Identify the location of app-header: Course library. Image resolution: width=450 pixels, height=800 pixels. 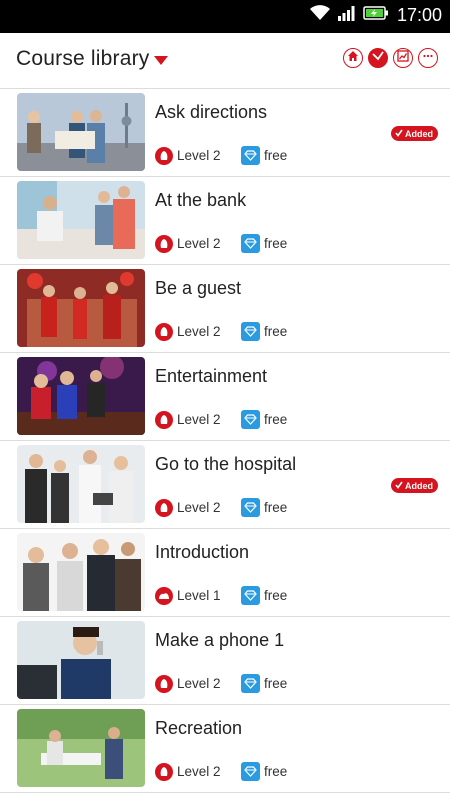
(225, 61).